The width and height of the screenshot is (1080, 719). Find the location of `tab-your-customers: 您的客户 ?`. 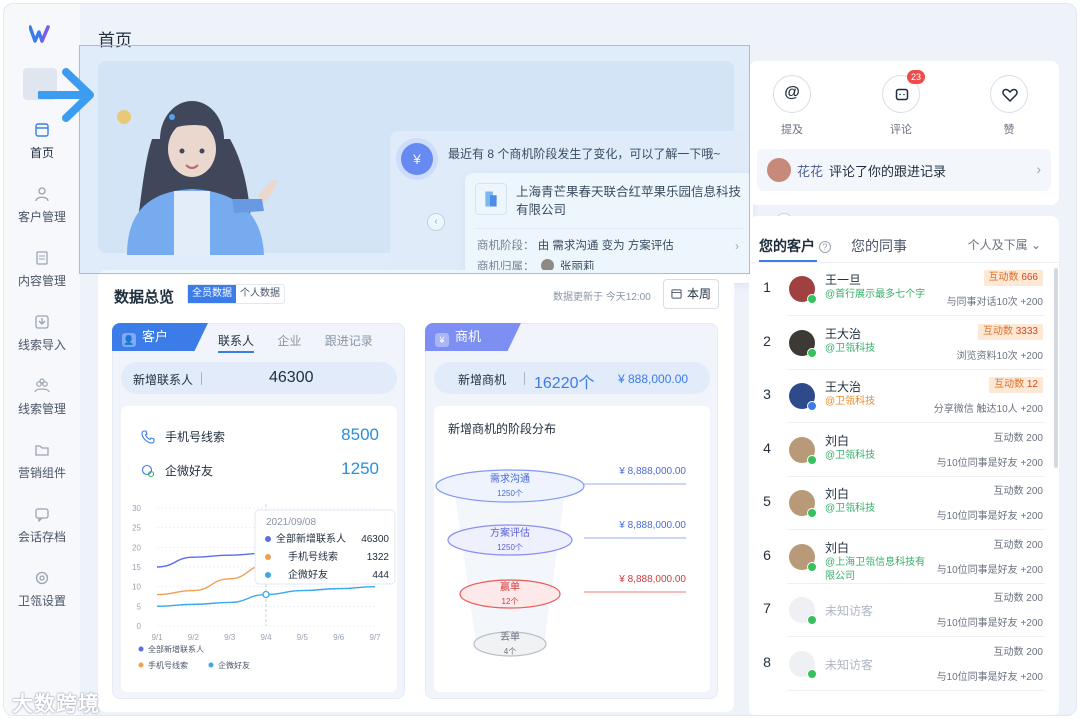

tab-your-customers: 您的客户 ? is located at coordinates (795, 246).